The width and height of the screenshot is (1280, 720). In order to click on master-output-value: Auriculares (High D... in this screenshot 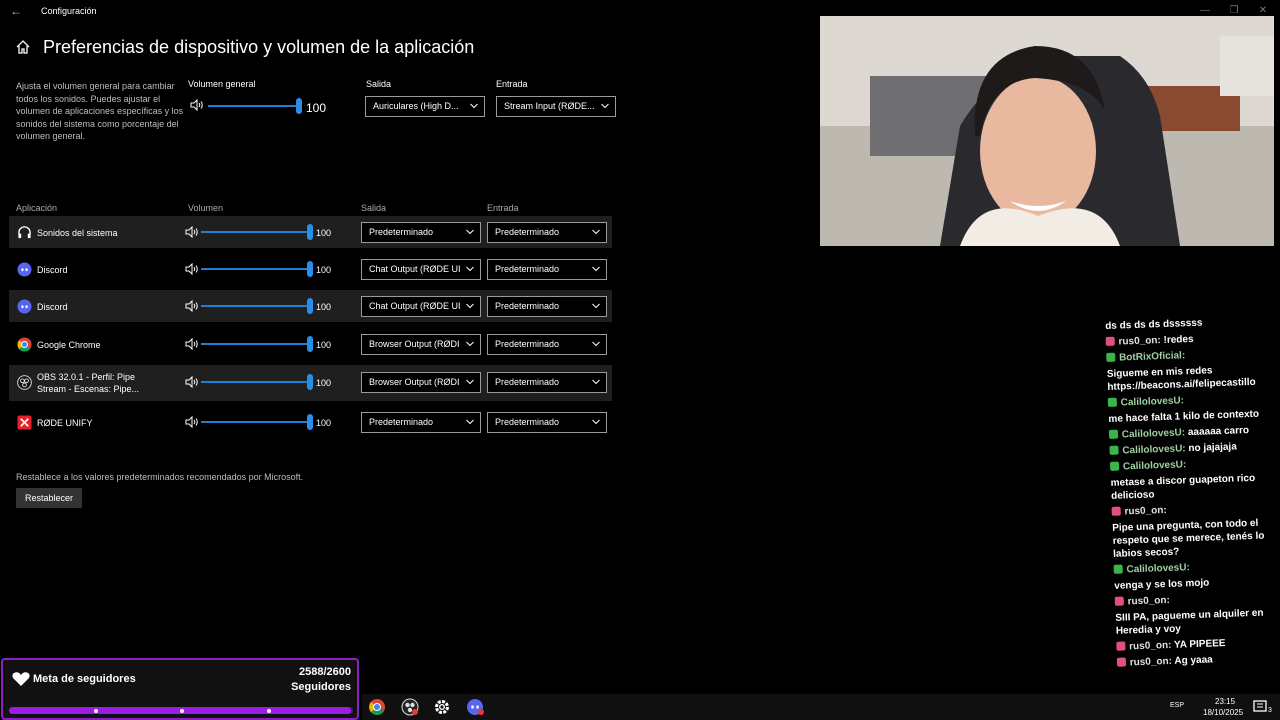, I will do `click(416, 106)`.